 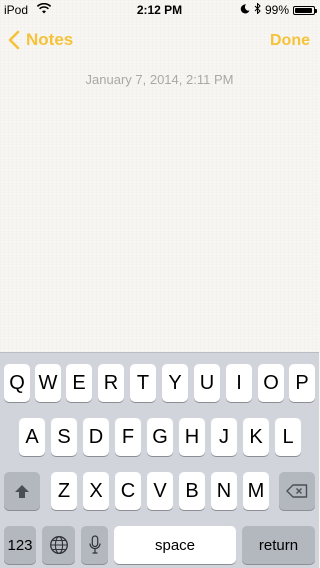 What do you see at coordinates (256, 491) in the screenshot?
I see `key-m: M` at bounding box center [256, 491].